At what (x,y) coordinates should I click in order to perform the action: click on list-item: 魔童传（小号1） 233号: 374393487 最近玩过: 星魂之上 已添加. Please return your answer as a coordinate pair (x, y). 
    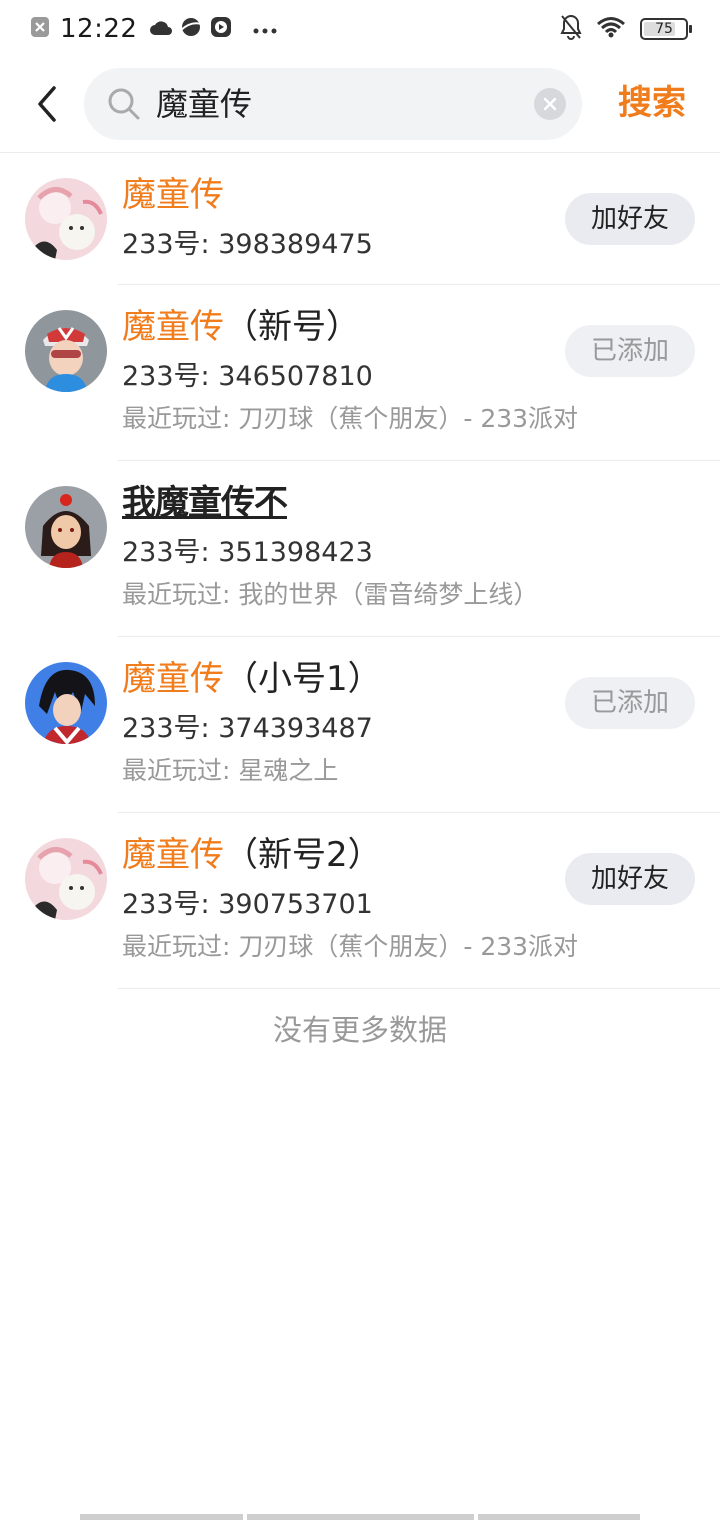
    Looking at the image, I should click on (360, 725).